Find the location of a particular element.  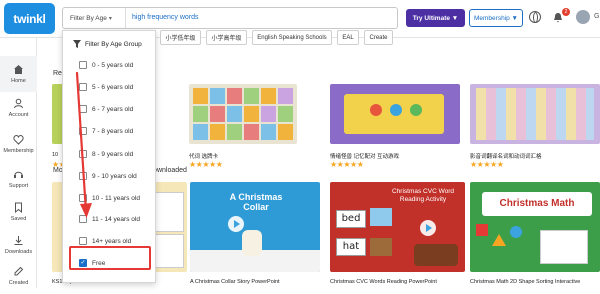

sidebar-item-label: Saved is located at coordinates (18, 219).